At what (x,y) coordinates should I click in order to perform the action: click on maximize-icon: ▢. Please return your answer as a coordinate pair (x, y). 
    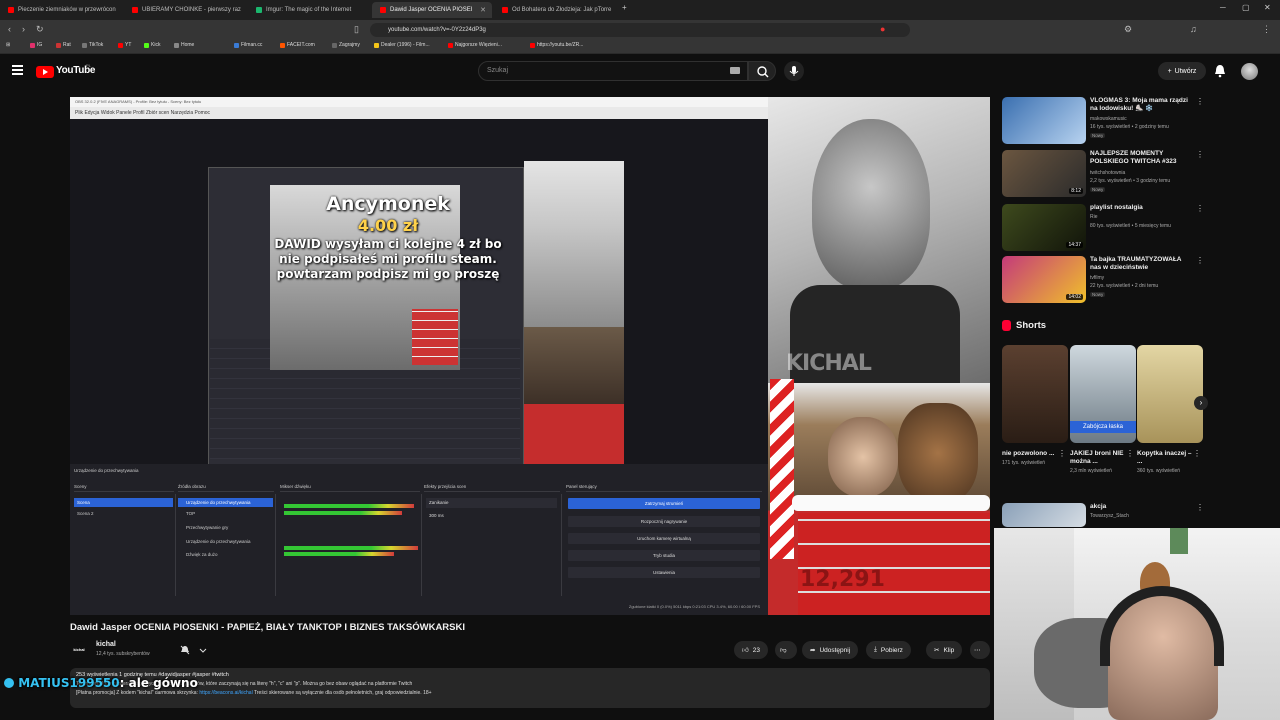
    Looking at the image, I should click on (1246, 7).